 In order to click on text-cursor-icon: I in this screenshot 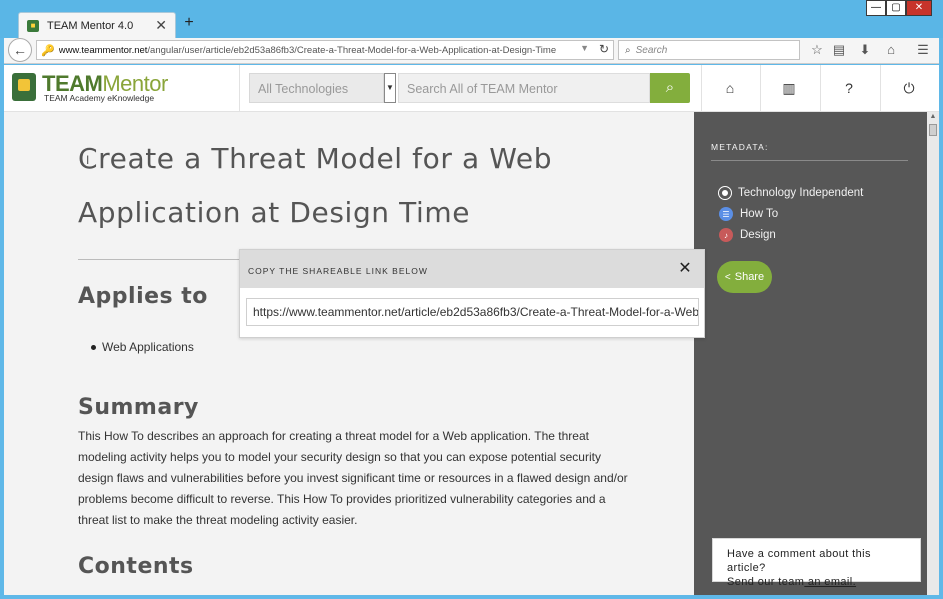, I will do `click(88, 160)`.